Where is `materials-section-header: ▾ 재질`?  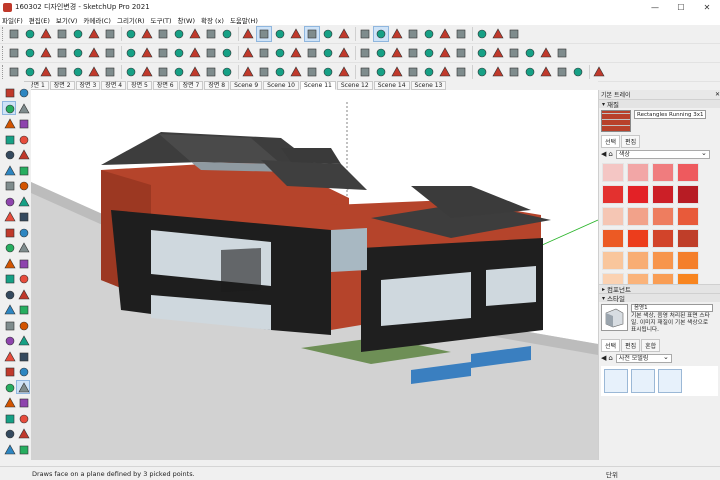
materials-section-header: ▾ 재질 is located at coordinates (659, 104).